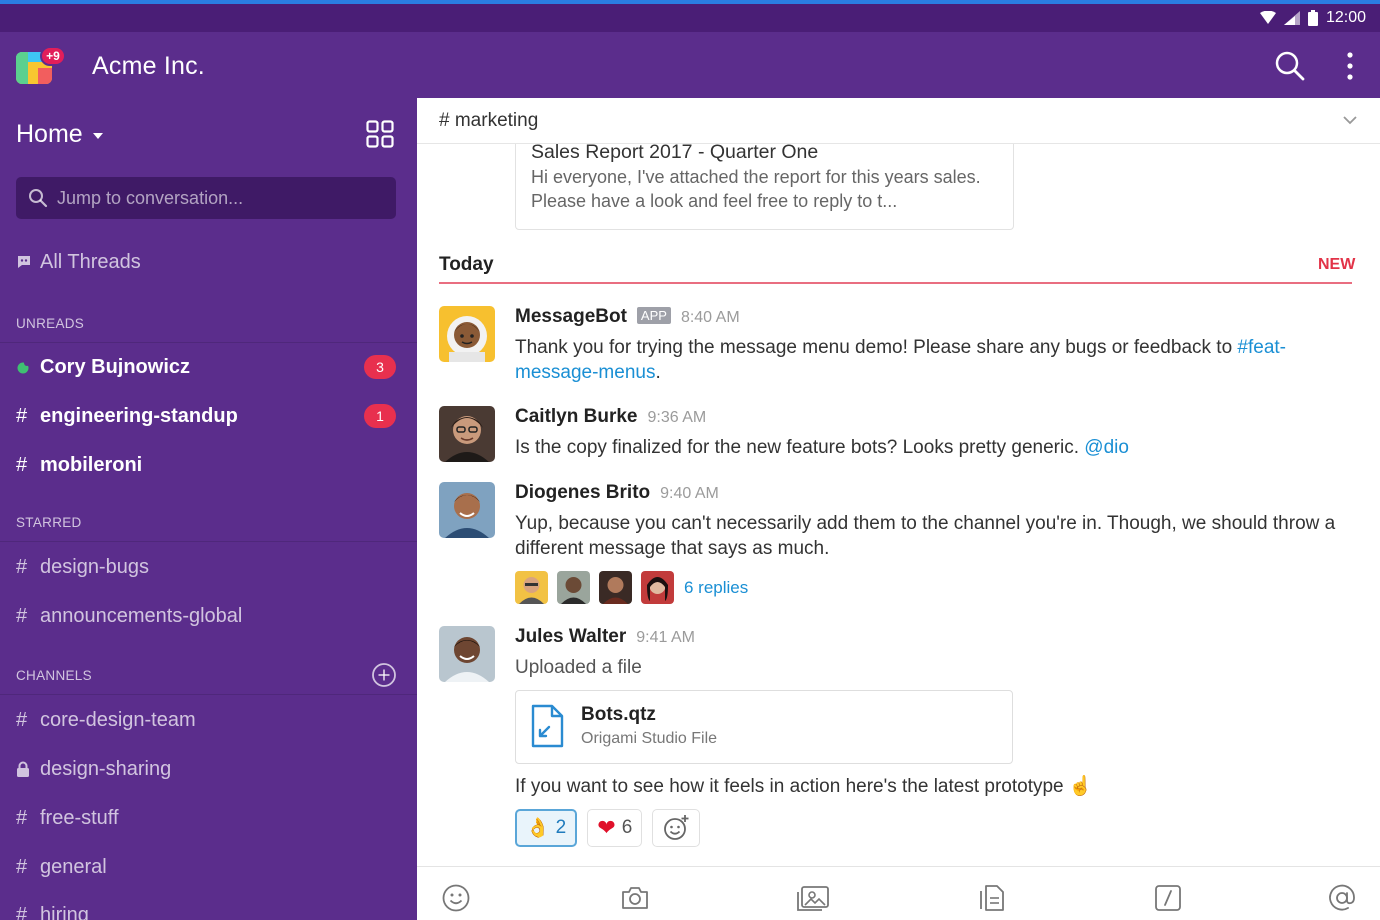 The height and width of the screenshot is (920, 1380). I want to click on username: Caitlyn Burke, so click(576, 417).